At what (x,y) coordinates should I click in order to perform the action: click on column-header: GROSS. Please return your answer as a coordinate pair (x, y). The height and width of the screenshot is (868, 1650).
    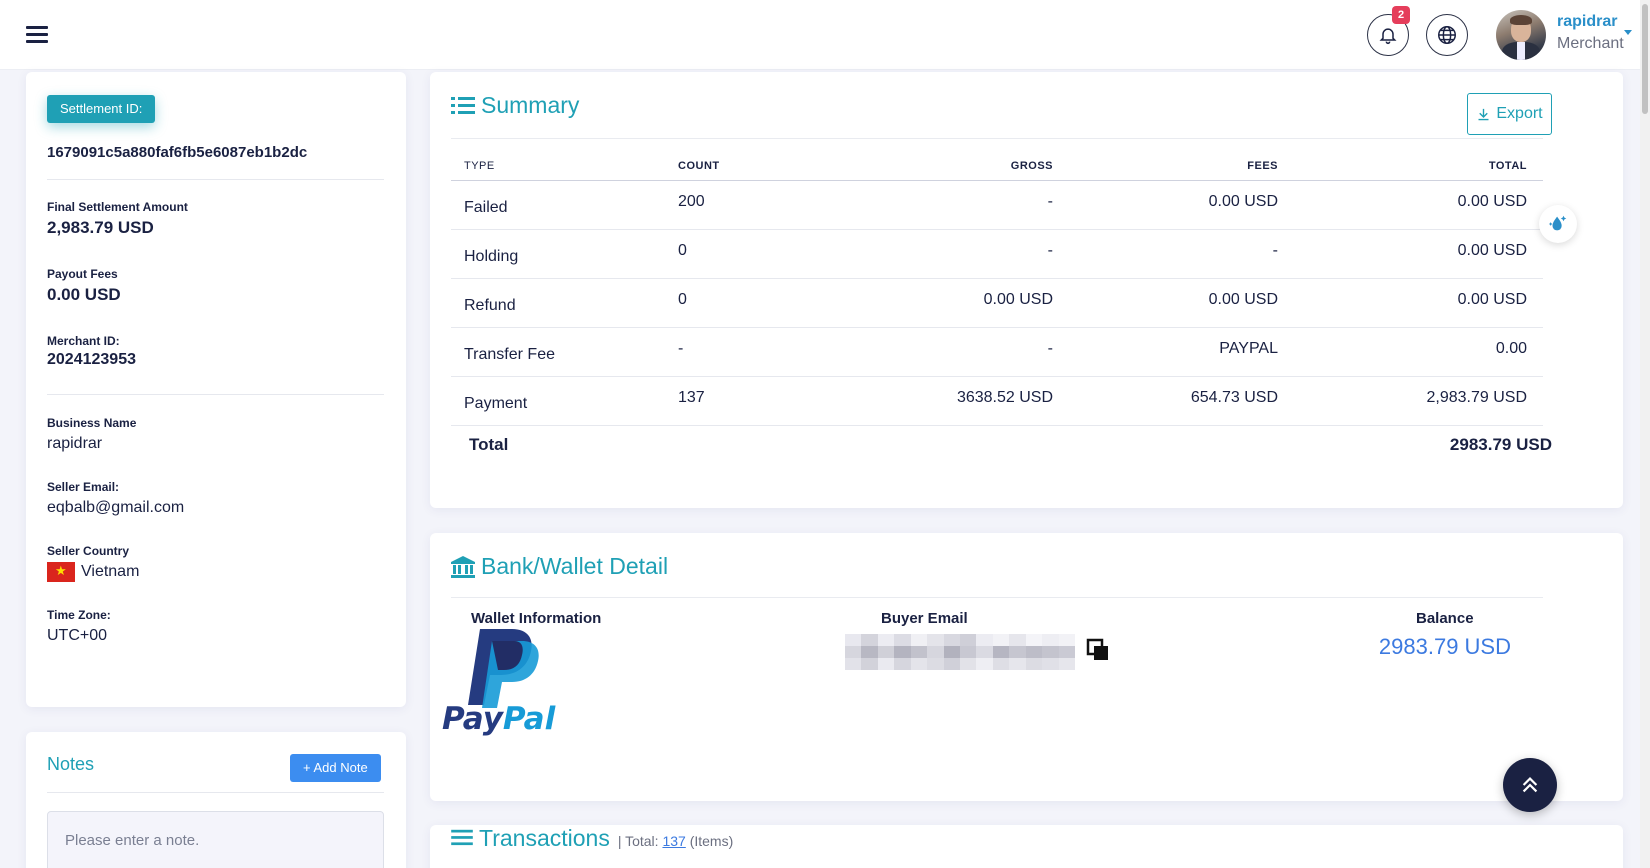
    Looking at the image, I should click on (938, 166).